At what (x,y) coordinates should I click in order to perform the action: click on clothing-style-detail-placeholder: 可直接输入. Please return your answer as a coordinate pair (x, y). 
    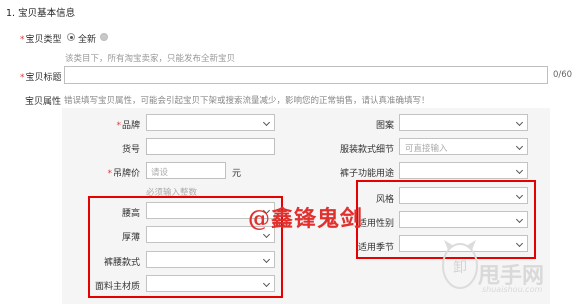
    Looking at the image, I should click on (426, 149).